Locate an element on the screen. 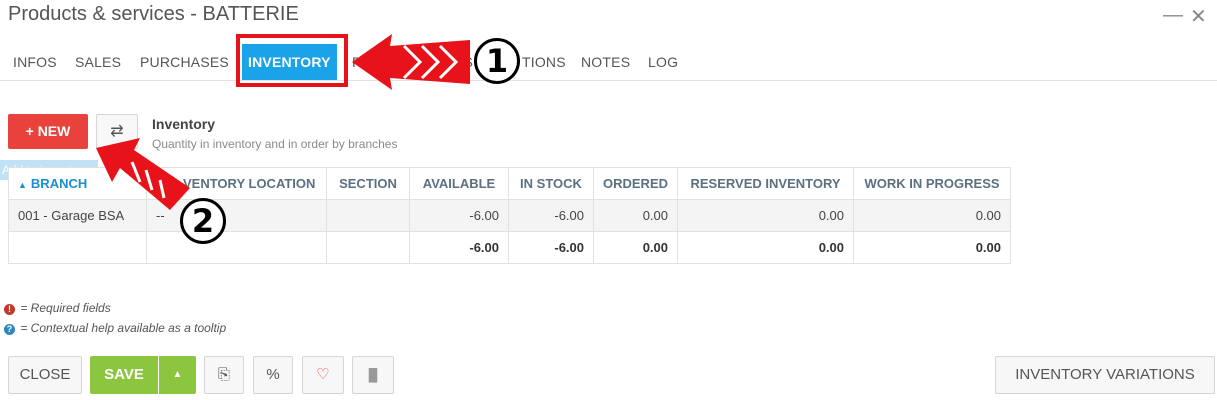 The height and width of the screenshot is (400, 1217). tab-notes: NOTES is located at coordinates (605, 62).